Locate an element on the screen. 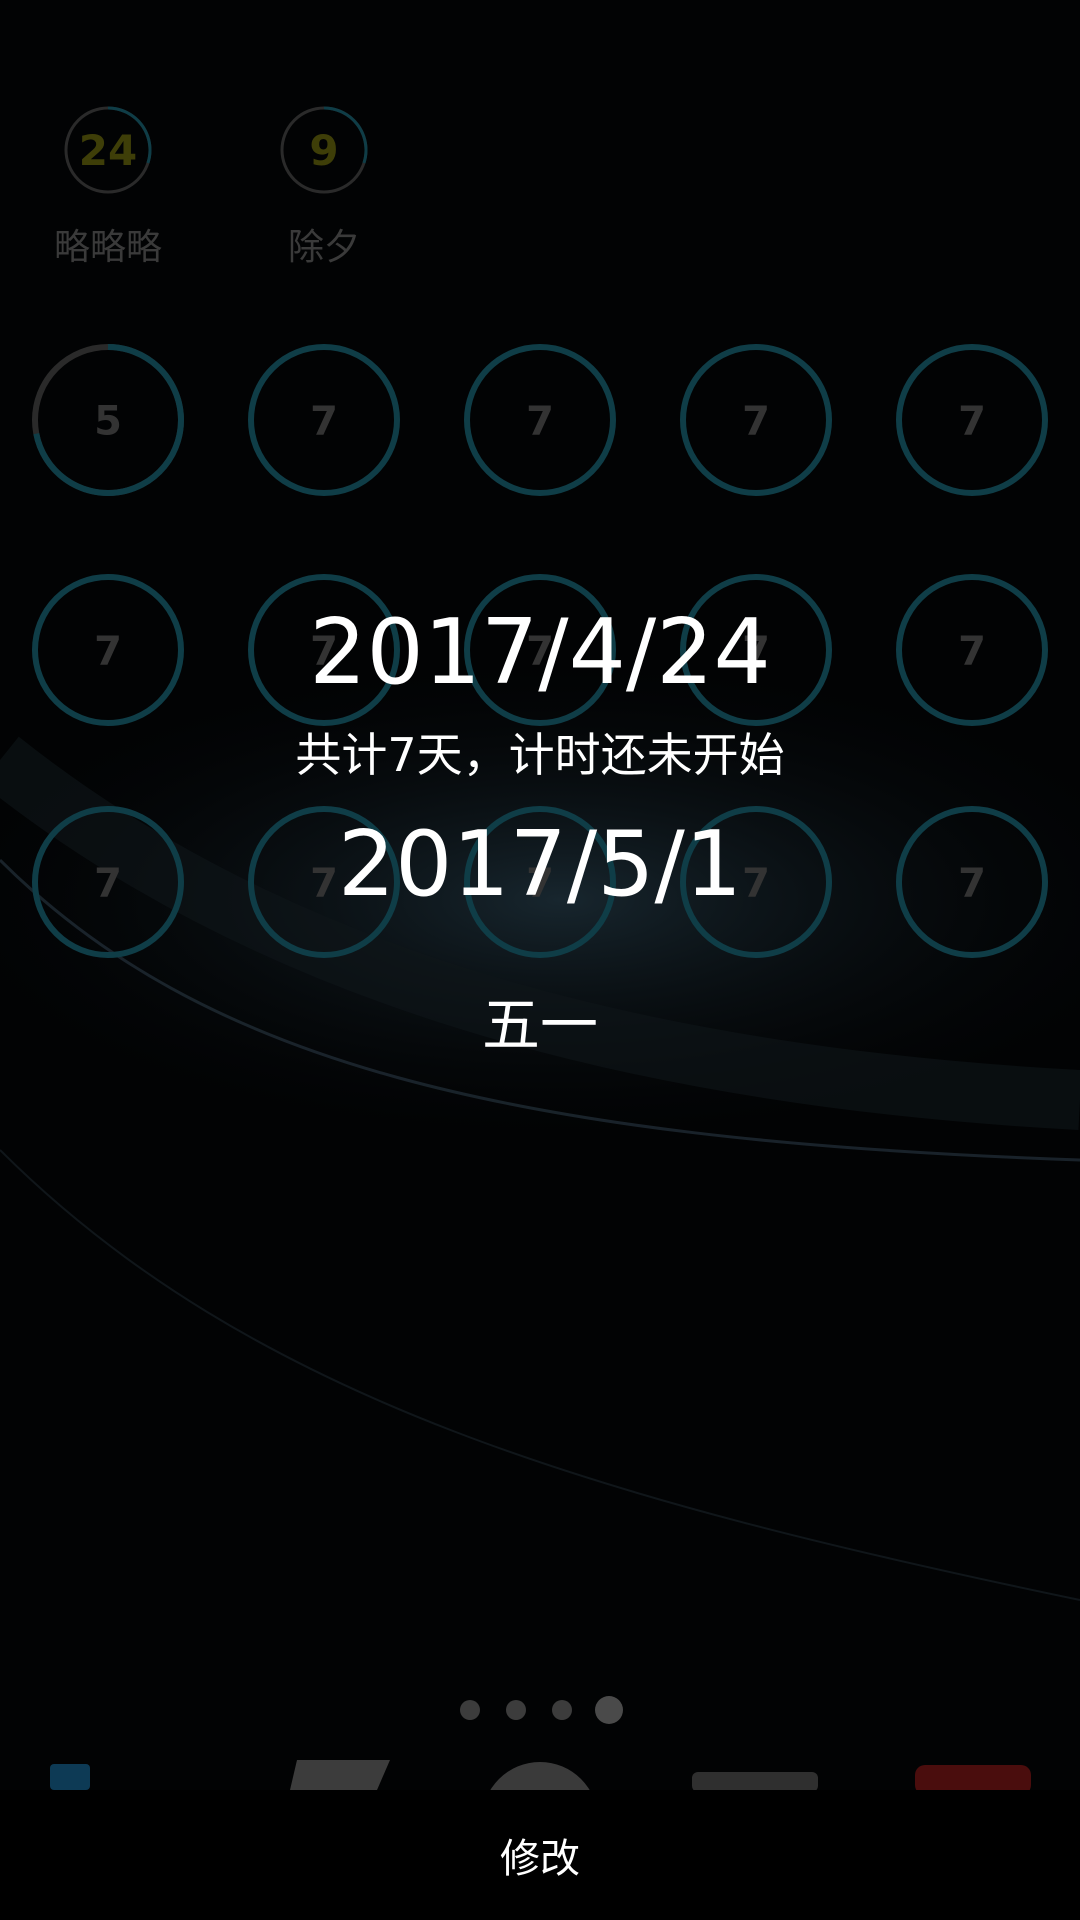  countdown-ring-1-4: 7 is located at coordinates (756, 420).